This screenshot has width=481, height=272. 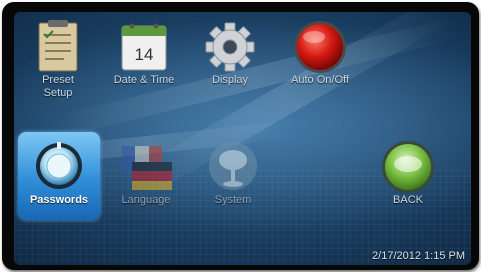 What do you see at coordinates (59, 200) in the screenshot?
I see `passwords-label: Passwords` at bounding box center [59, 200].